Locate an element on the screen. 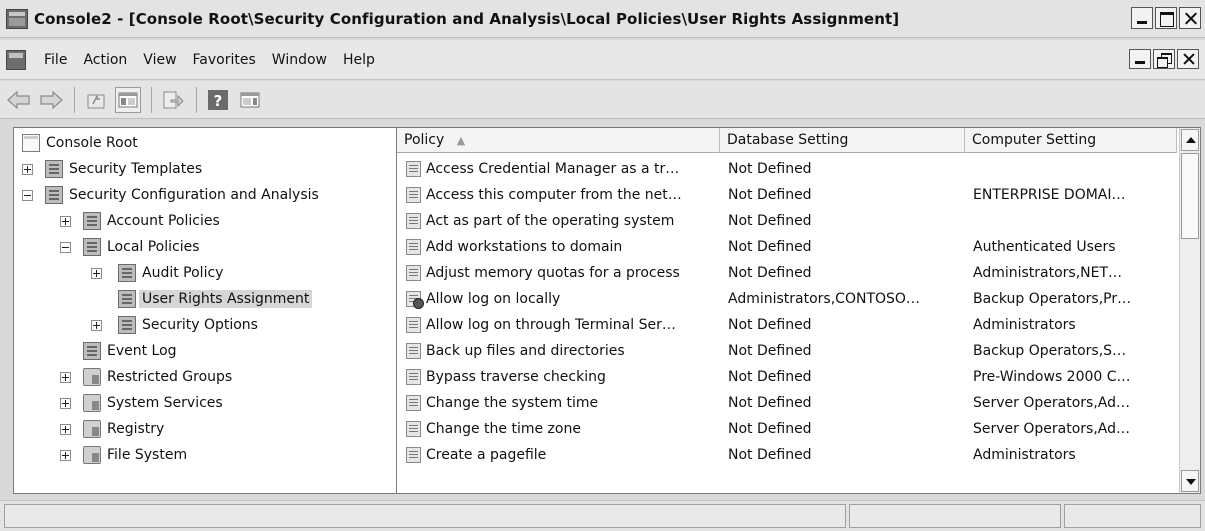 This screenshot has height=531, width=1205. tree-item-user-rights-assignment: User Rights Assignment is located at coordinates (215, 299).